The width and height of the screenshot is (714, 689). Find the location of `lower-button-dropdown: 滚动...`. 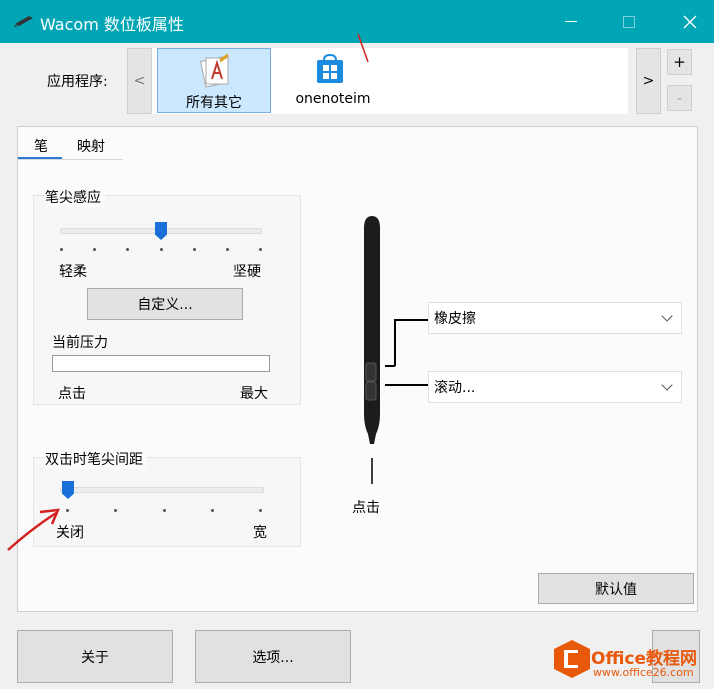

lower-button-dropdown: 滚动... is located at coordinates (555, 387).